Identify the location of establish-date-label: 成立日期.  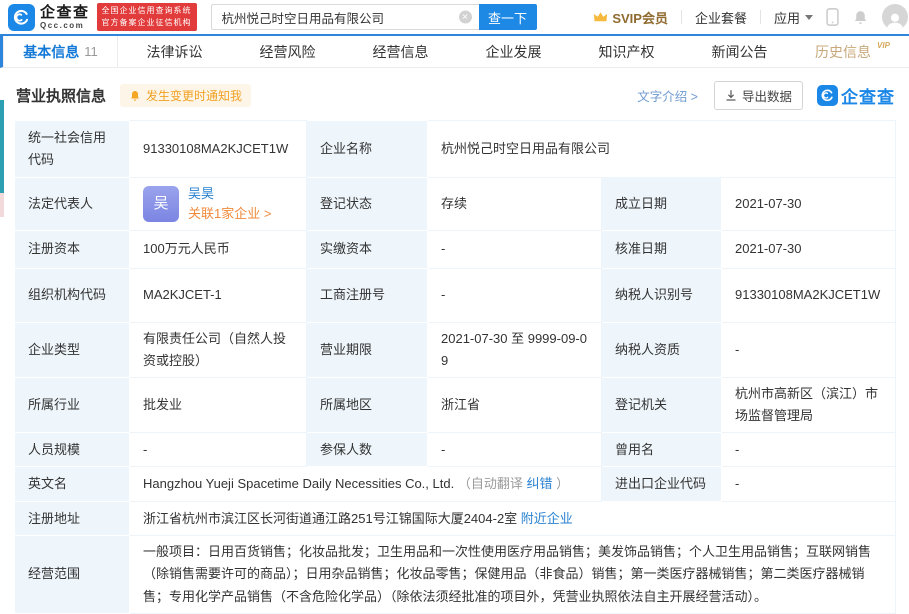
(661, 204).